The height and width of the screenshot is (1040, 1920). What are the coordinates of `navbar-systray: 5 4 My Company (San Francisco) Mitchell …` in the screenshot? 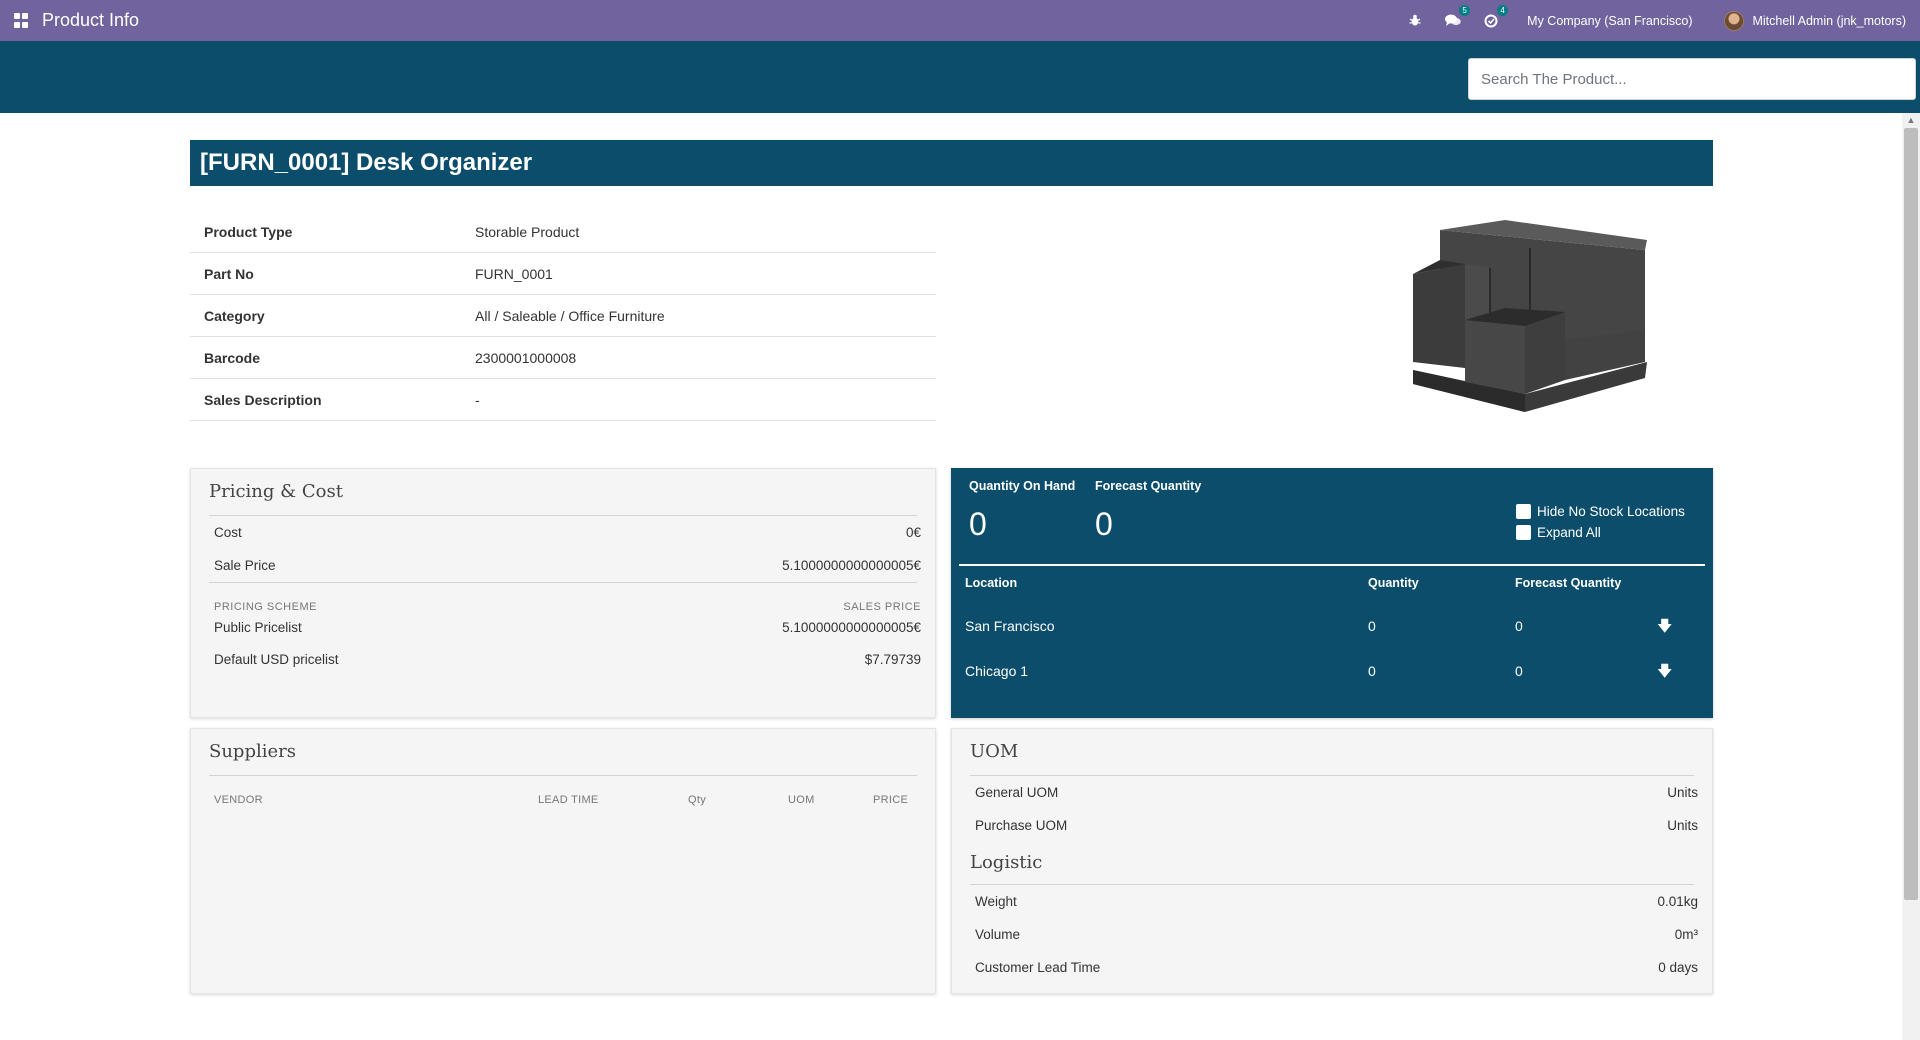 It's located at (1645, 20).